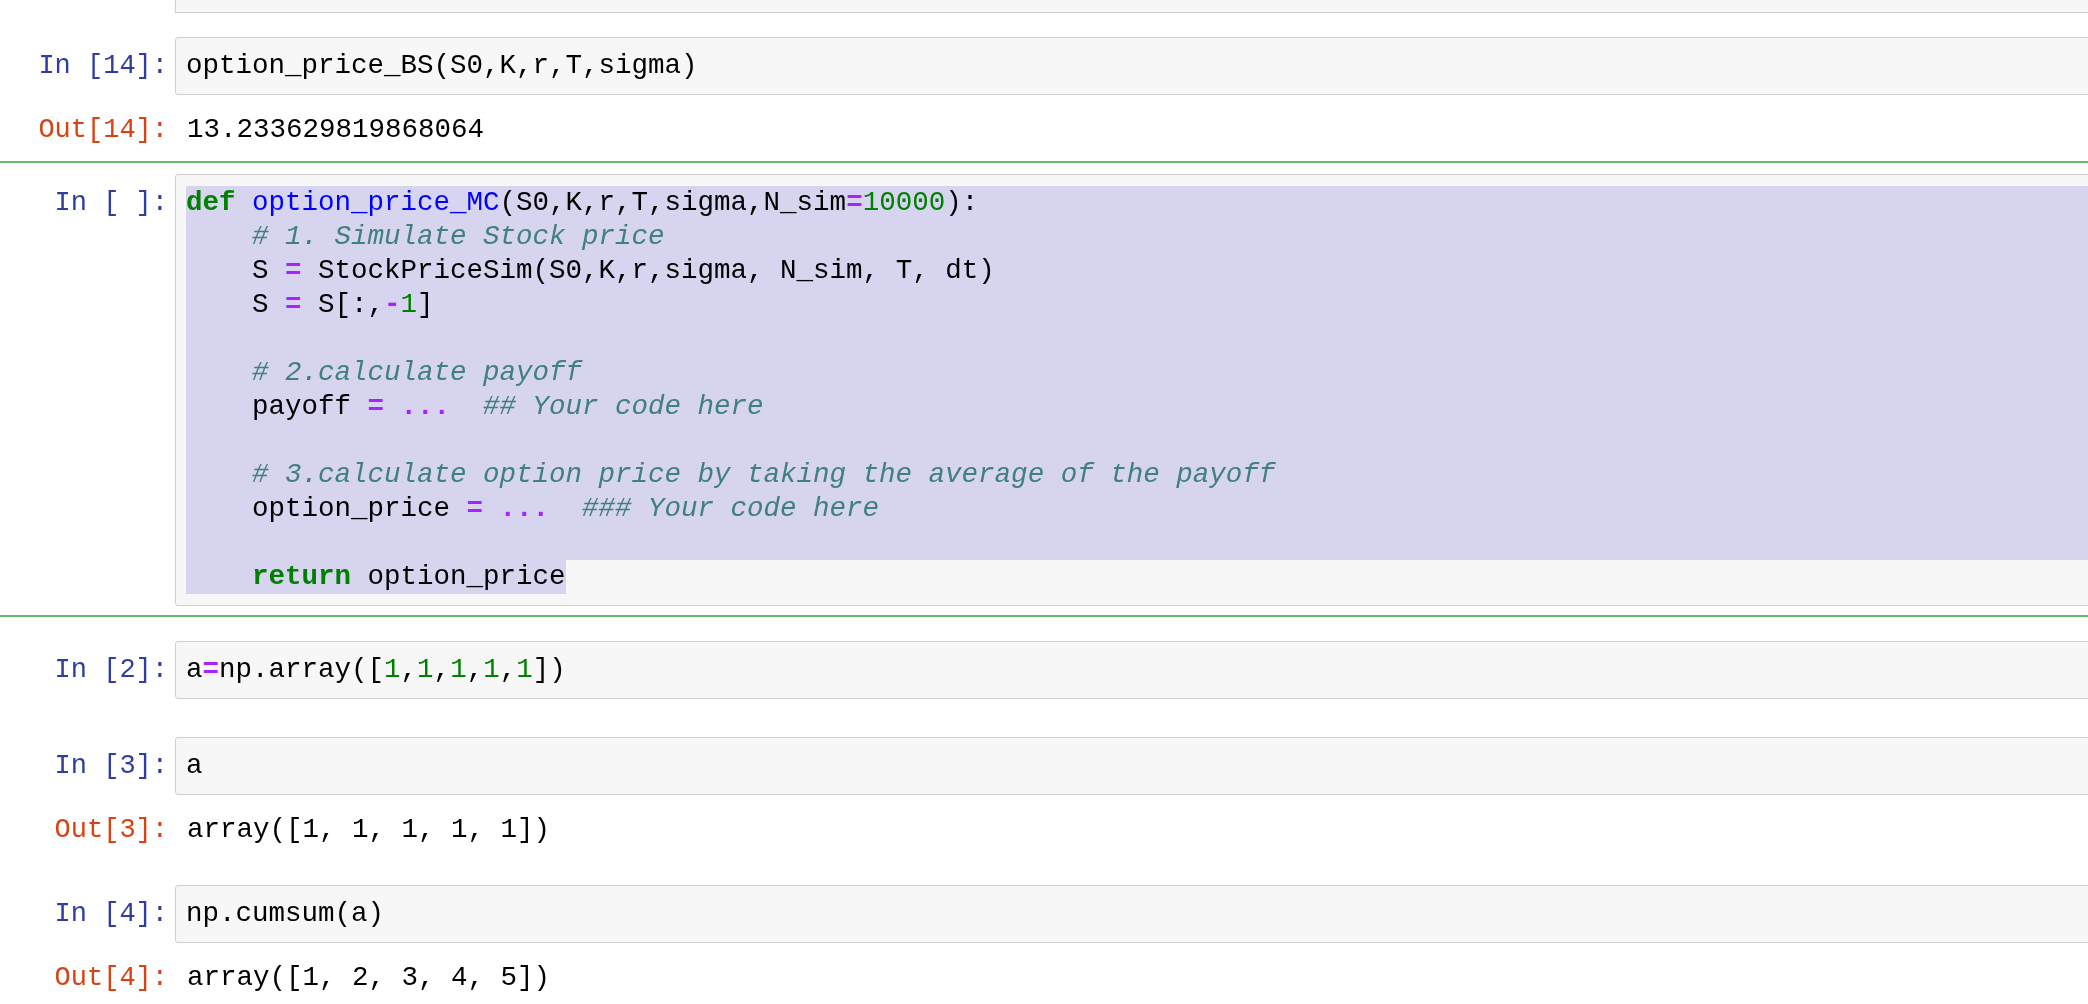 The width and height of the screenshot is (2088, 1004). I want to click on output-prompt: Out[4]:, so click(110, 978).